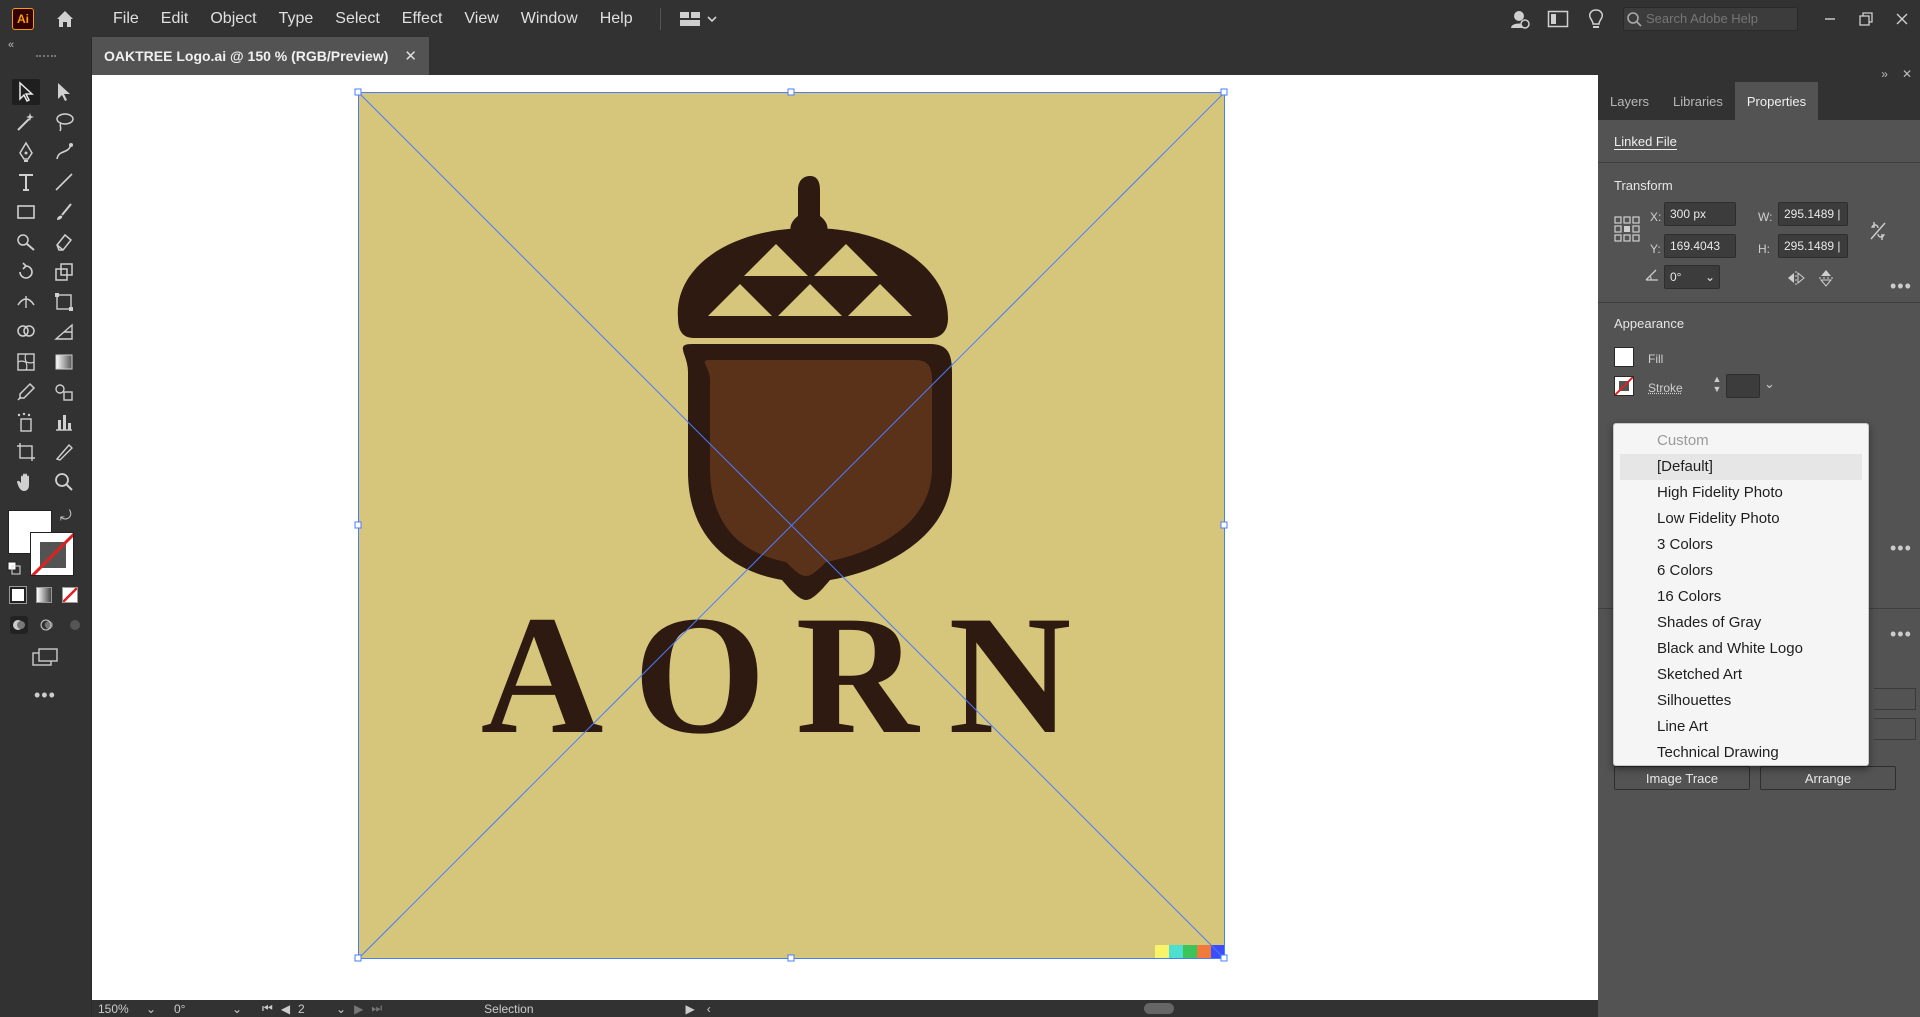  I want to click on type-tool-icon, so click(26, 182).